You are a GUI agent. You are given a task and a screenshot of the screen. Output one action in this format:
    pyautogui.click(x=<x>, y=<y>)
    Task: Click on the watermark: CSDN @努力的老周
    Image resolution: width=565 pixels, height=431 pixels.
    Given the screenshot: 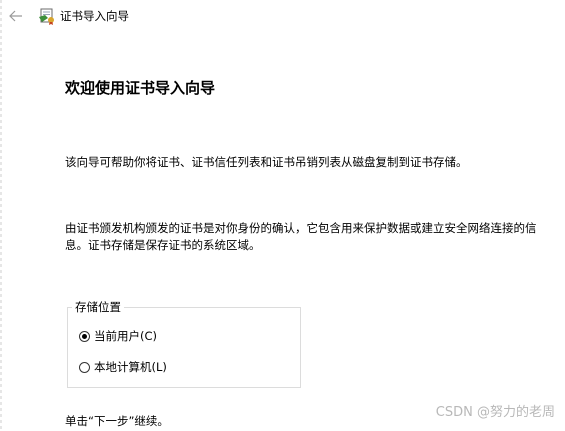 What is the action you would take?
    pyautogui.click(x=495, y=412)
    